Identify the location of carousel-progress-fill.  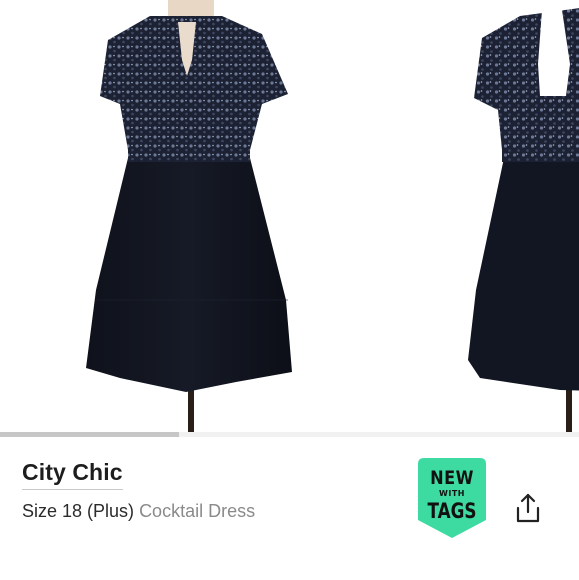
(90, 434).